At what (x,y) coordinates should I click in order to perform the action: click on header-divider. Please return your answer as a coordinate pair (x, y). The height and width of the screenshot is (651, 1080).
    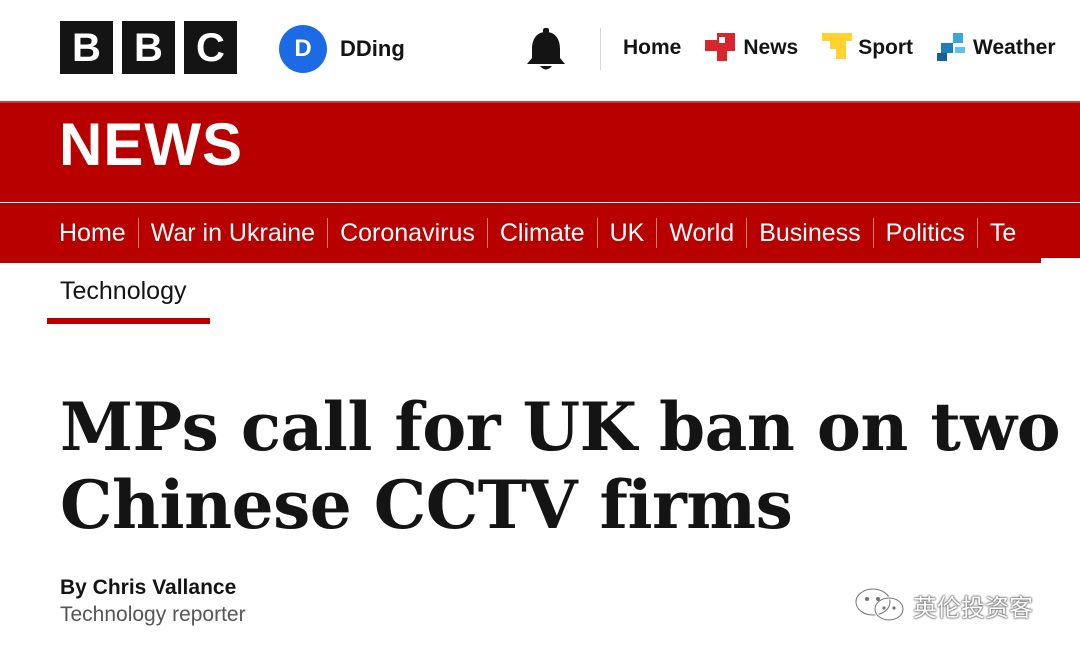
    Looking at the image, I should click on (600, 49).